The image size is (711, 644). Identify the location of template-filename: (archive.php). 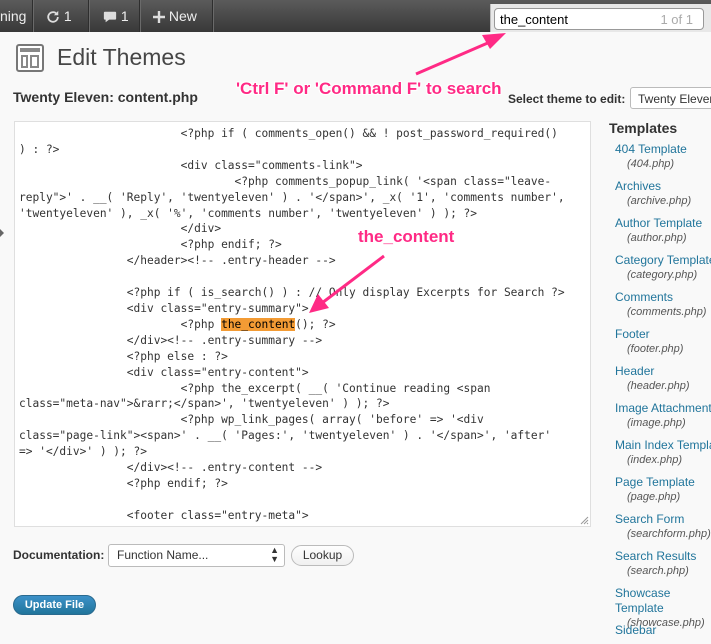
(659, 201).